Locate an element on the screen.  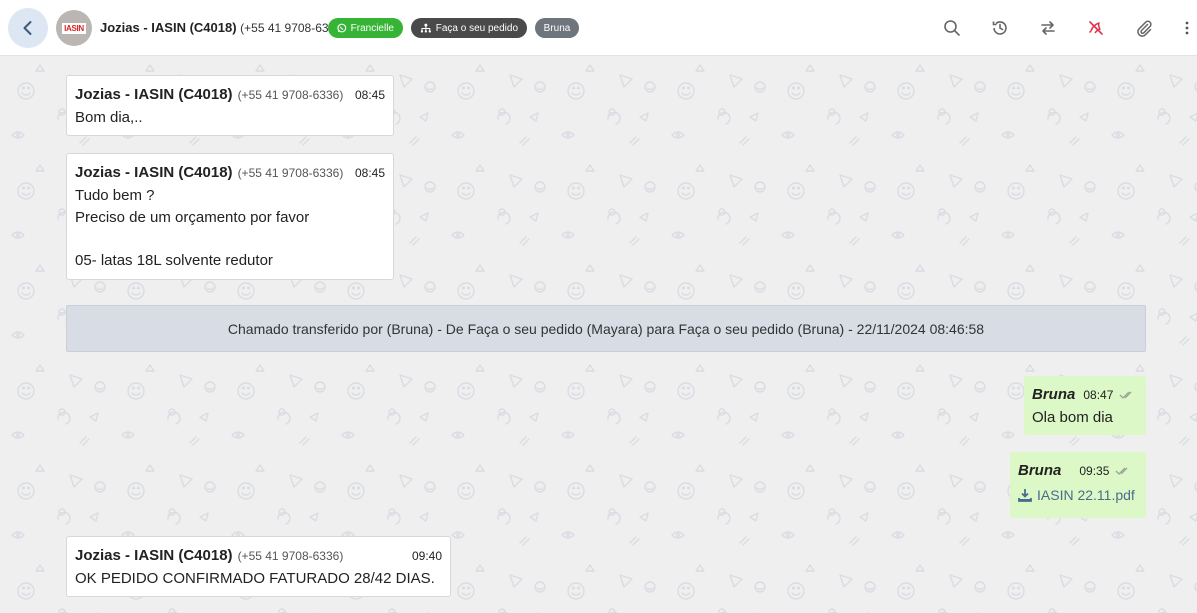
transfer-icon is located at coordinates (1048, 28).